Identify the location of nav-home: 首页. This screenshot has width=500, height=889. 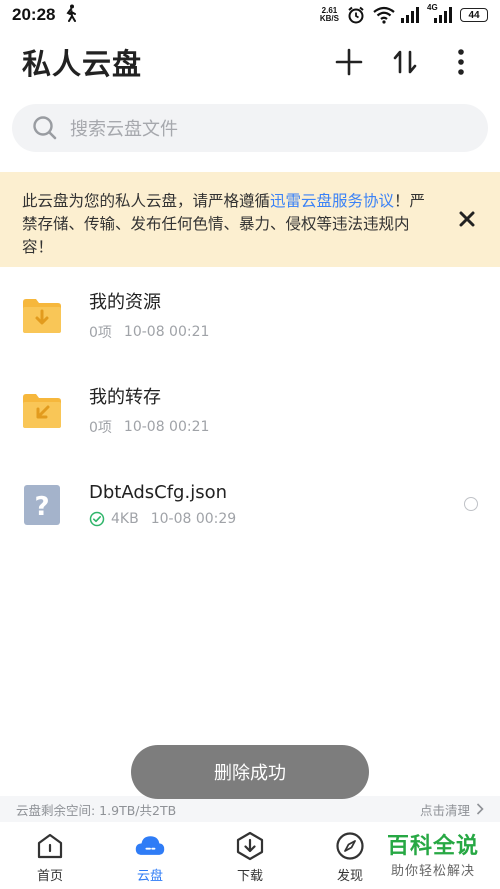
(50, 855).